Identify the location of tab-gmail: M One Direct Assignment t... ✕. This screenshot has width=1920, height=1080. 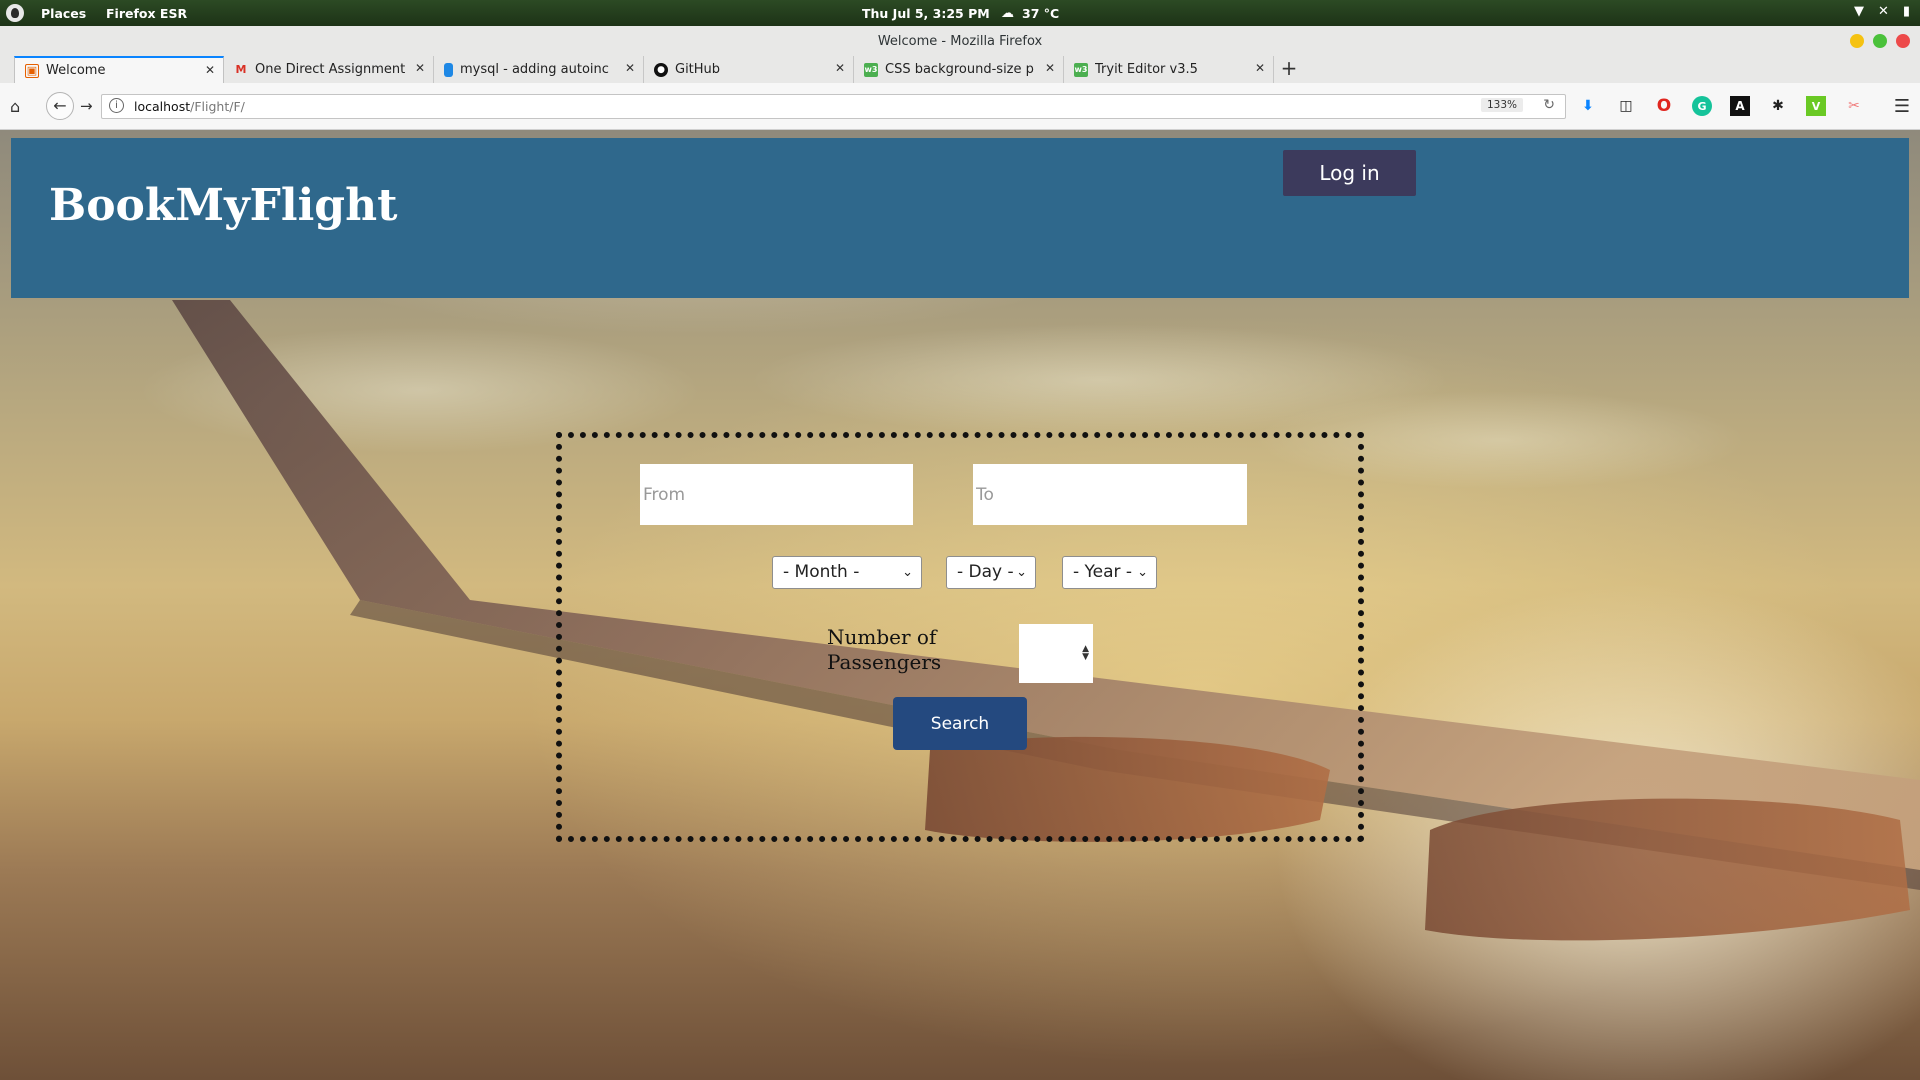
(329, 69).